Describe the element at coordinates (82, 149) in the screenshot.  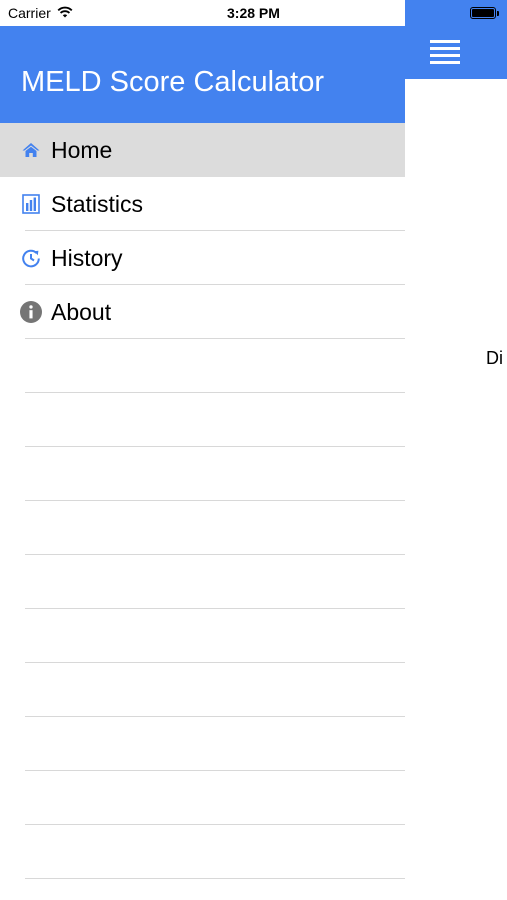
I see `drawer-item-label: Home` at that location.